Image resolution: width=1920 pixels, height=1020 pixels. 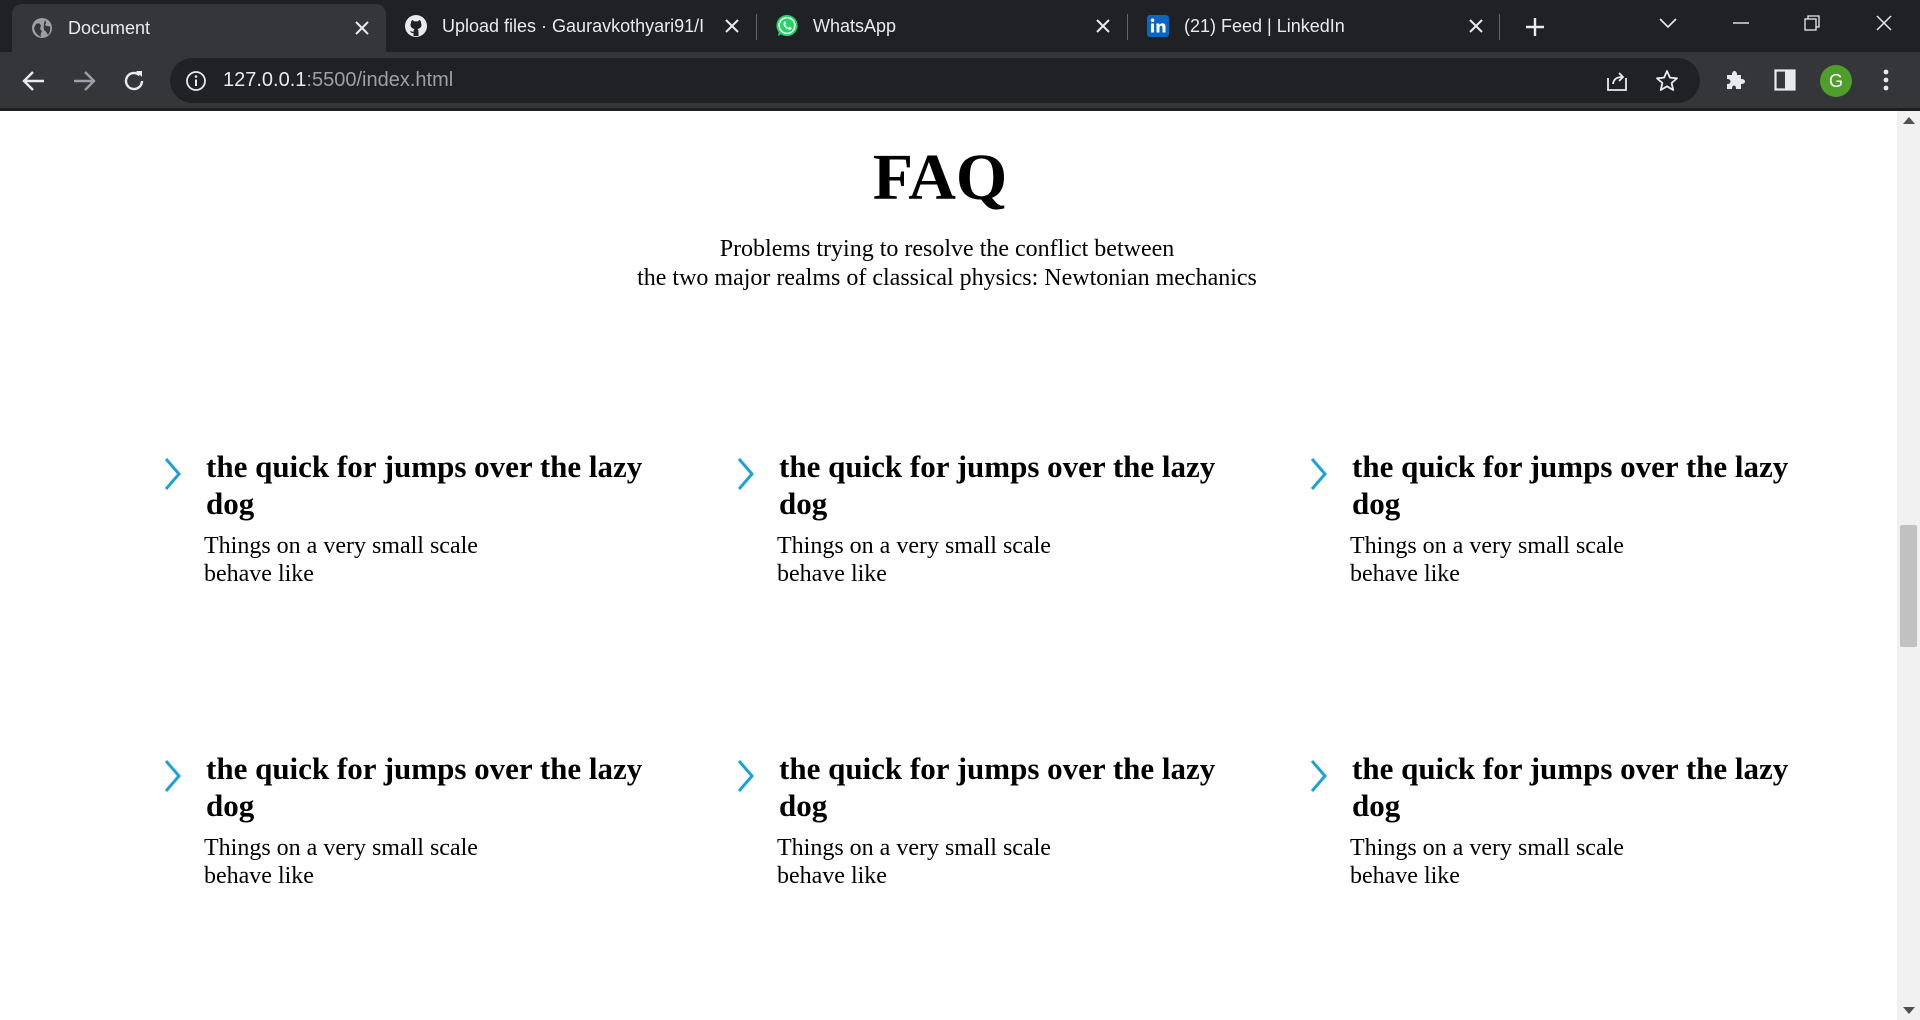 I want to click on github-icon, so click(x=416, y=26).